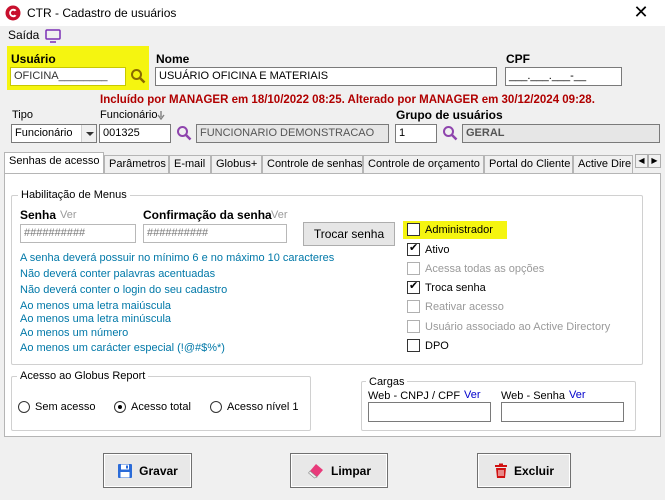 The image size is (665, 500). I want to click on checkbox-label: Administrador, so click(459, 229).